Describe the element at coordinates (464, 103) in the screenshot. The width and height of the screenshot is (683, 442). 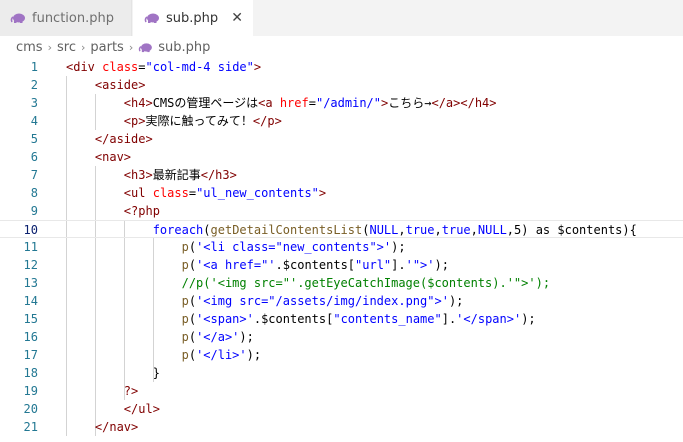
I see `code-token: </a></h4>` at that location.